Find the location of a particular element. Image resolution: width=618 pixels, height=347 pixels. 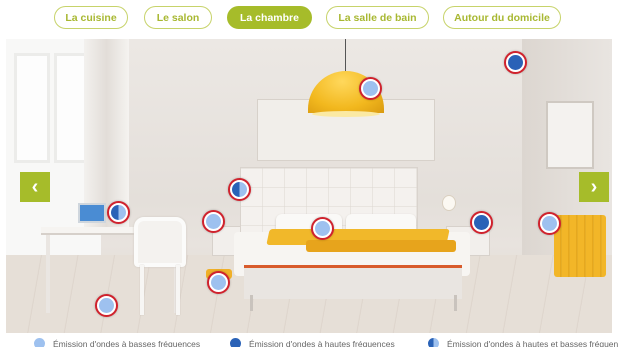

chair is located at coordinates (160, 242).